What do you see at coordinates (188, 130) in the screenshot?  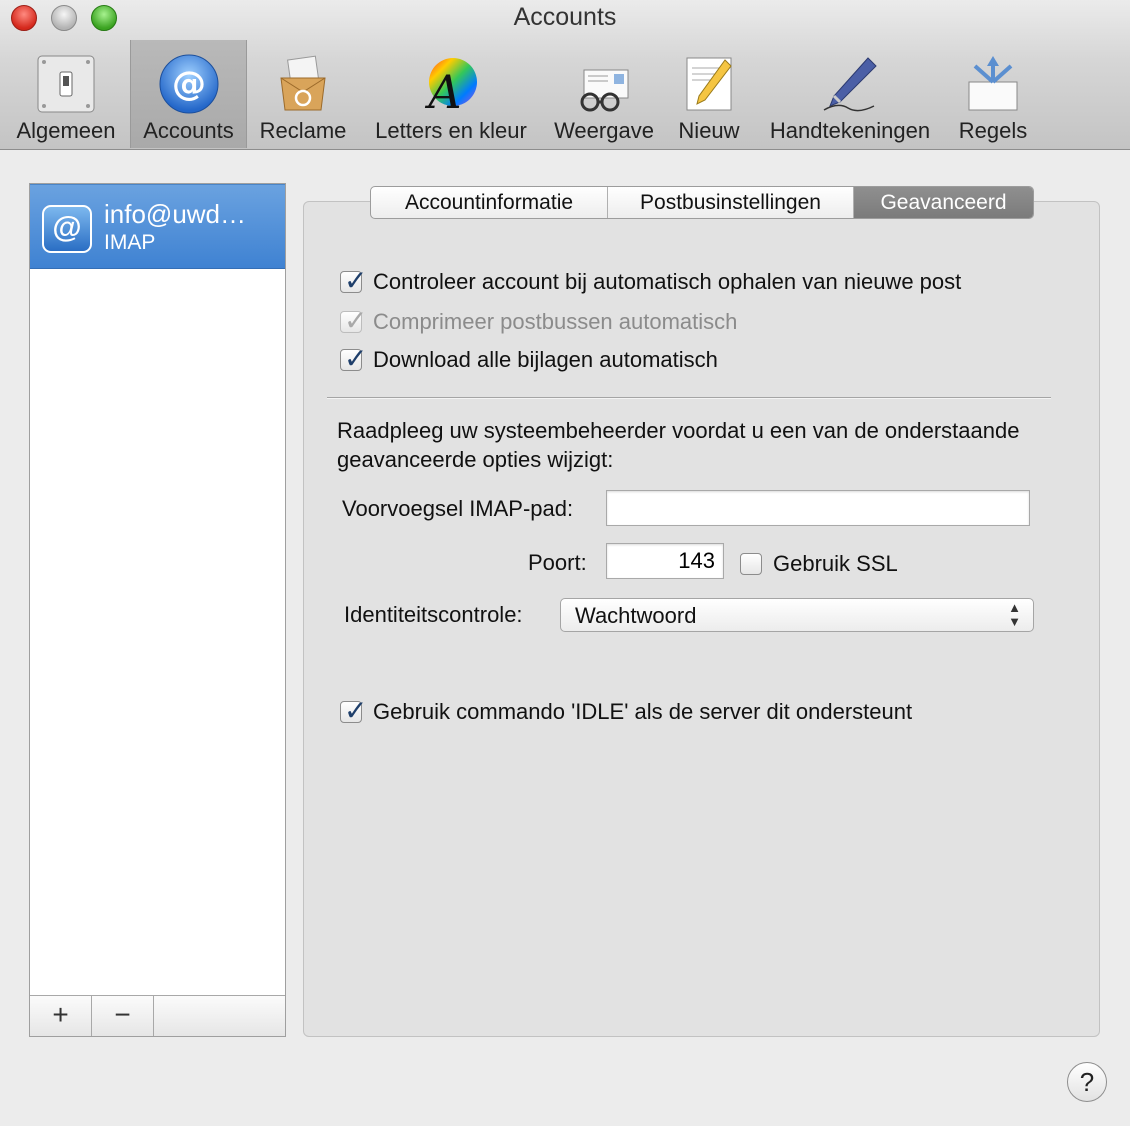 I see `toolbar-label: Accounts` at bounding box center [188, 130].